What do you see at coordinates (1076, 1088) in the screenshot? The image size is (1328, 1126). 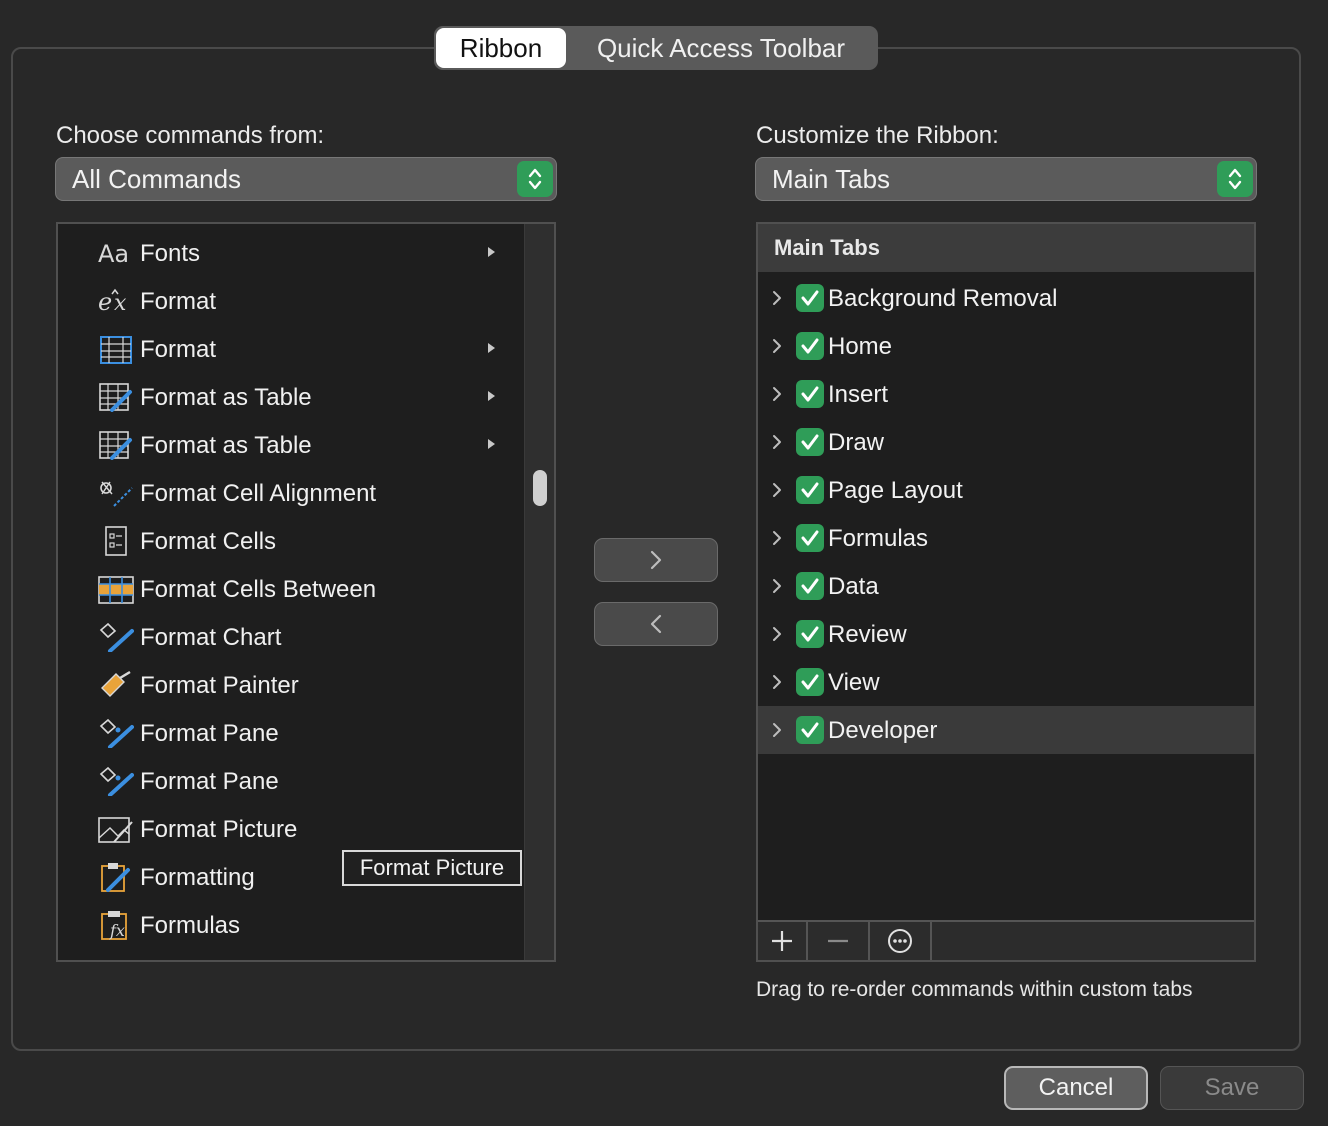 I see `cancel-button: Cancel` at bounding box center [1076, 1088].